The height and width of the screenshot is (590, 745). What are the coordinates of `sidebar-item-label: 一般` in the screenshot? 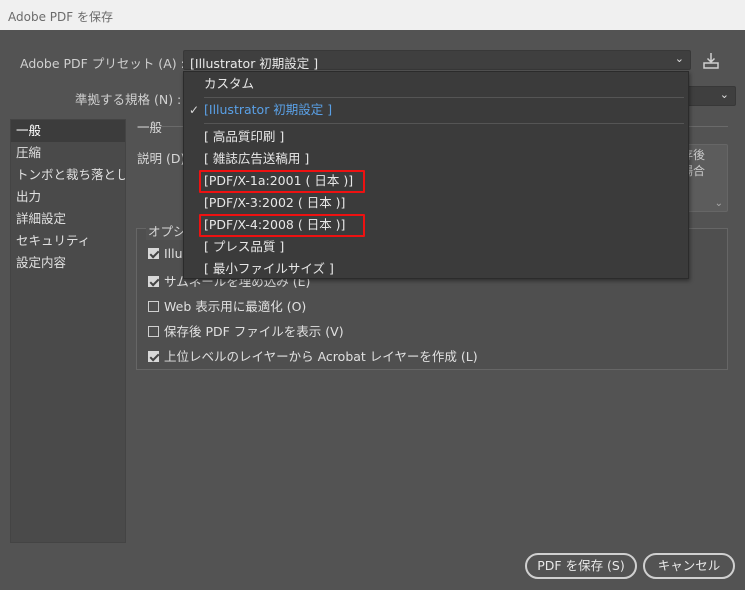 It's located at (29, 130).